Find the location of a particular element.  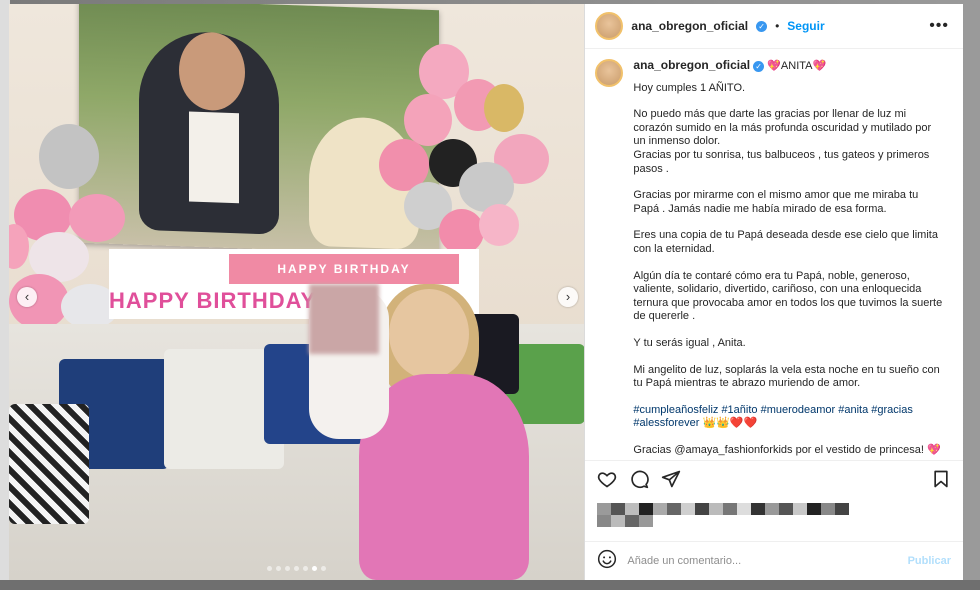

follow-button: Seguir is located at coordinates (805, 26).